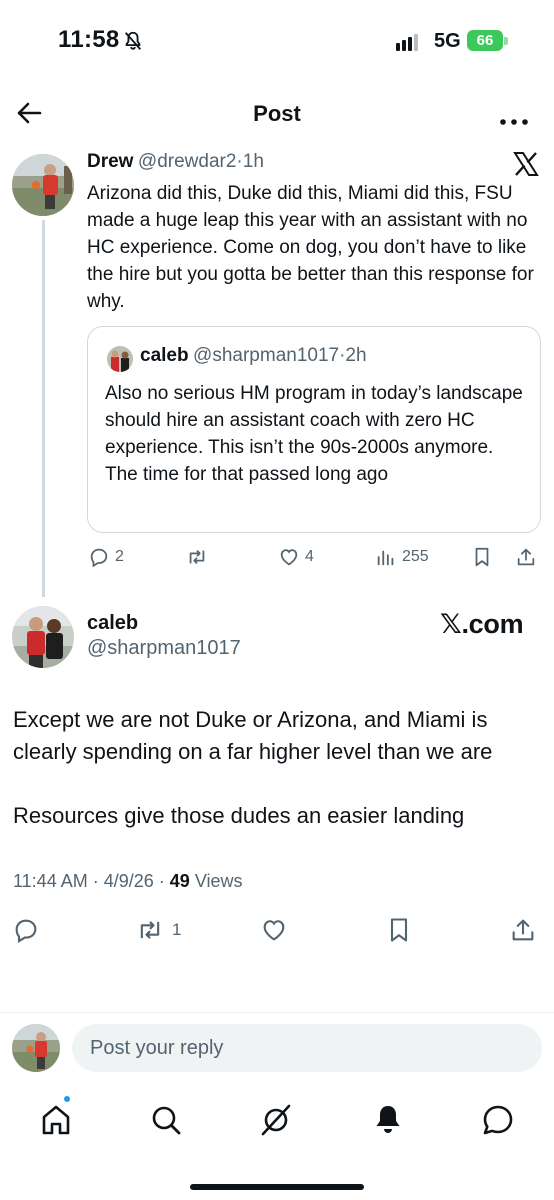 The height and width of the screenshot is (1200, 554). What do you see at coordinates (112, 623) in the screenshot?
I see `author-name: caleb` at bounding box center [112, 623].